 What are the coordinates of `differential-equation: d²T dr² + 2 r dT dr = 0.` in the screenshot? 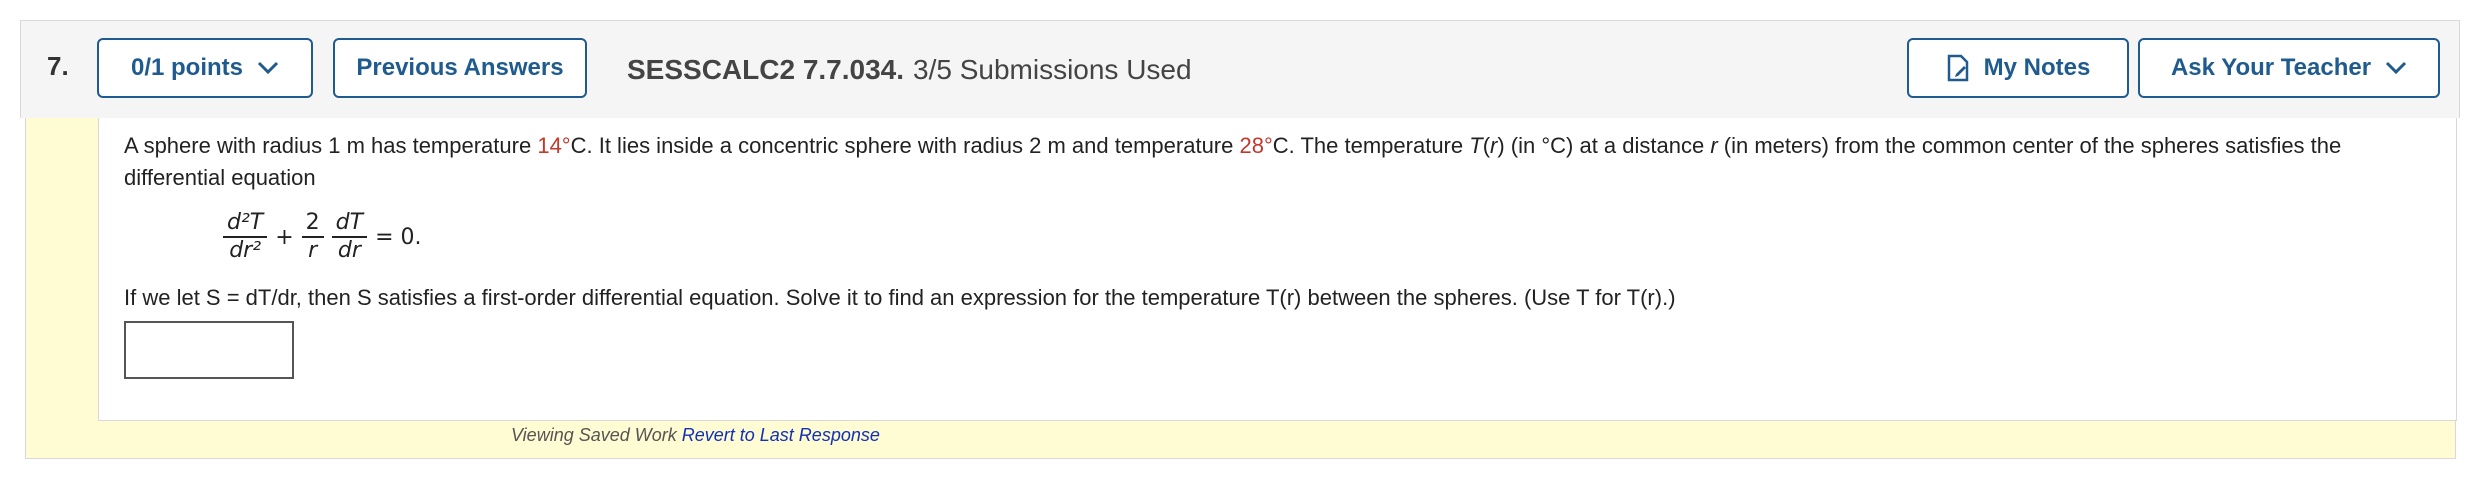 It's located at (322, 237).